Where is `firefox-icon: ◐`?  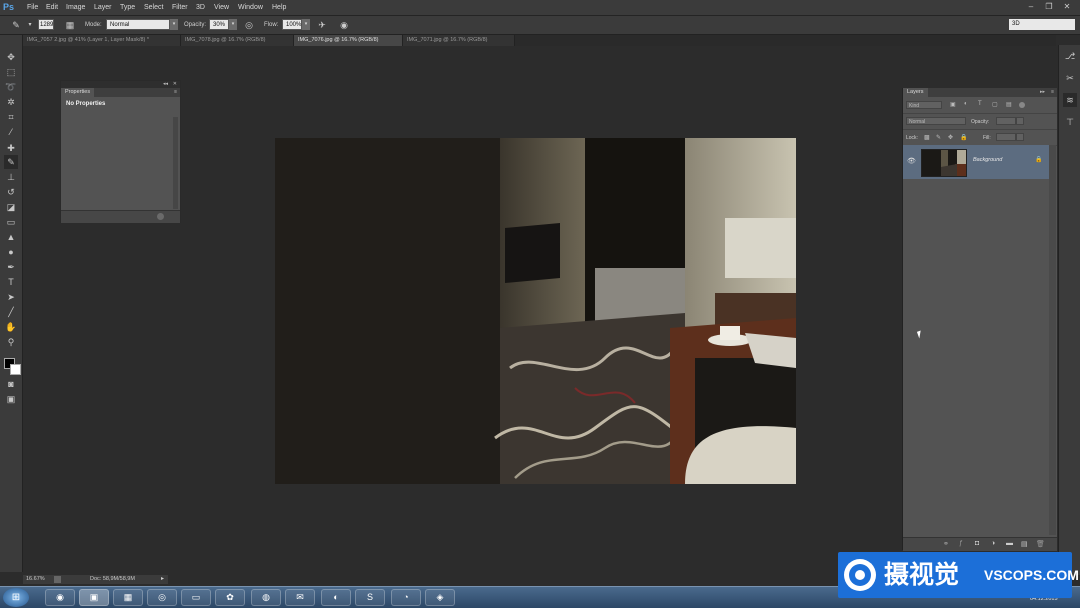 firefox-icon: ◐ is located at coordinates (336, 597).